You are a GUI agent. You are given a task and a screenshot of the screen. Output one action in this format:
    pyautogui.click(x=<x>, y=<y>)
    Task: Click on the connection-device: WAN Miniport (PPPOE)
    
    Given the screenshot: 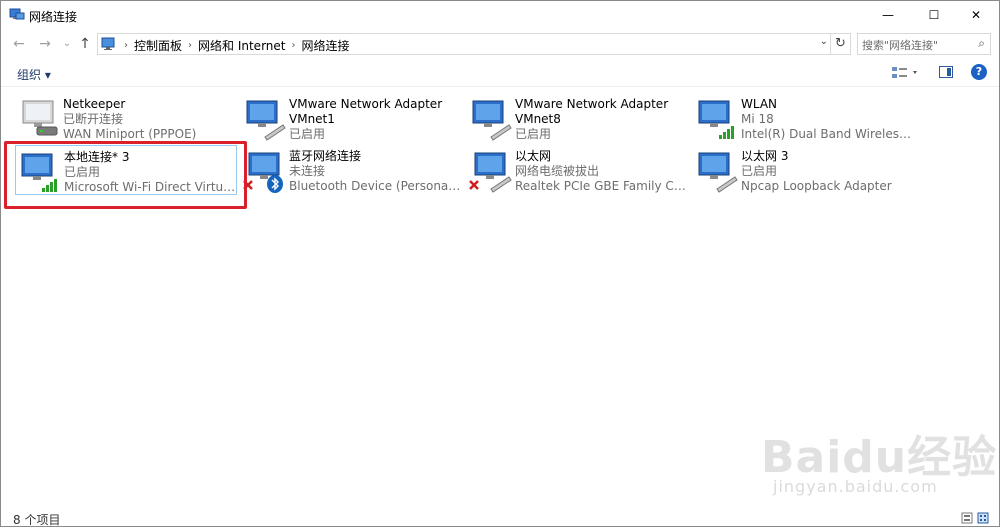 What is the action you would take?
    pyautogui.click(x=130, y=134)
    